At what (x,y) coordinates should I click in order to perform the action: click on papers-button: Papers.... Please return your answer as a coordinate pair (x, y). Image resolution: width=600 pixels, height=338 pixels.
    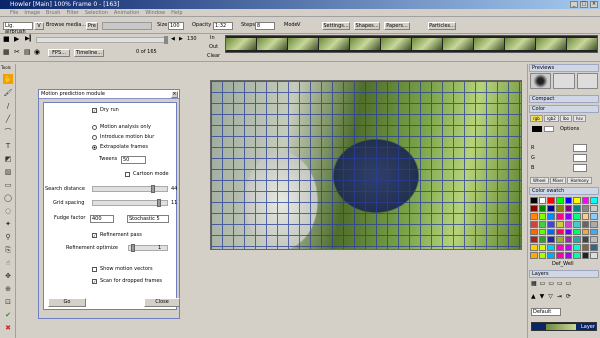
    Looking at the image, I should click on (397, 26).